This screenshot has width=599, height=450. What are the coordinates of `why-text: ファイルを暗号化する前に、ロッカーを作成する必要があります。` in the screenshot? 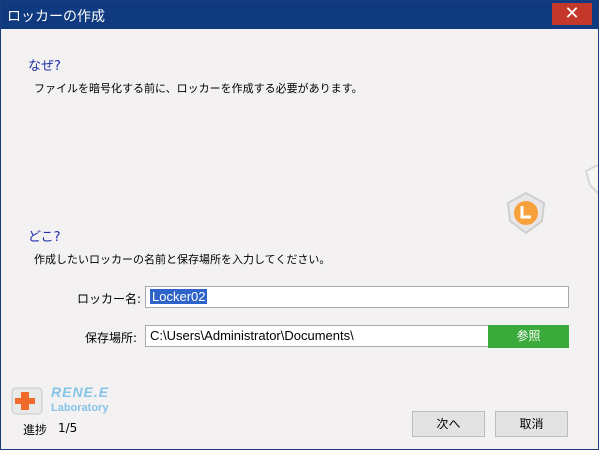 It's located at (198, 88).